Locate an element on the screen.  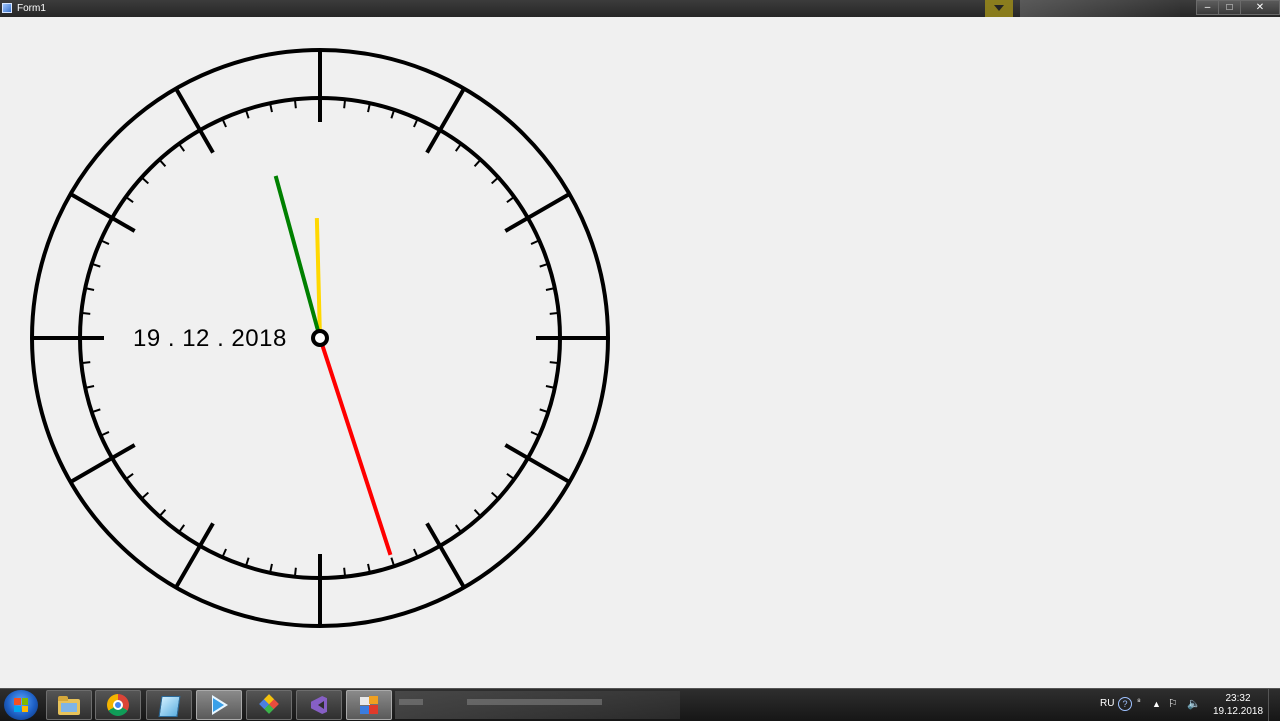
chevron-up-icon: ▲ is located at coordinates (1156, 704).